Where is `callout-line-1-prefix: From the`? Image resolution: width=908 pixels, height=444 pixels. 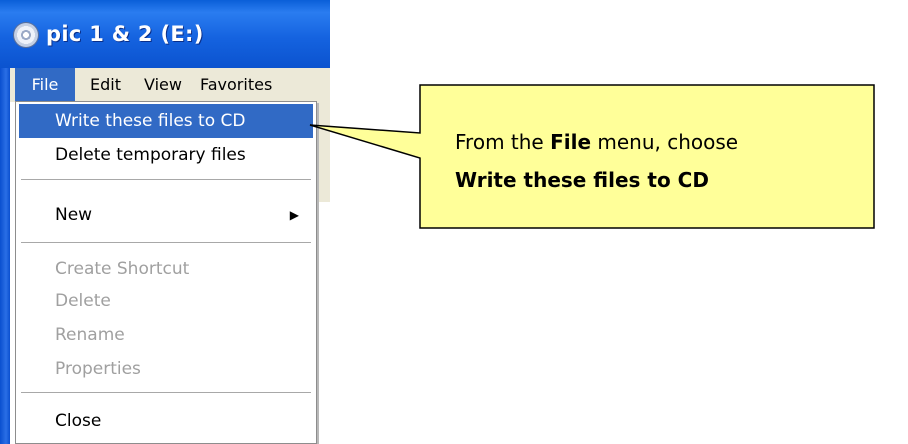
callout-line-1-prefix: From the is located at coordinates (499, 142).